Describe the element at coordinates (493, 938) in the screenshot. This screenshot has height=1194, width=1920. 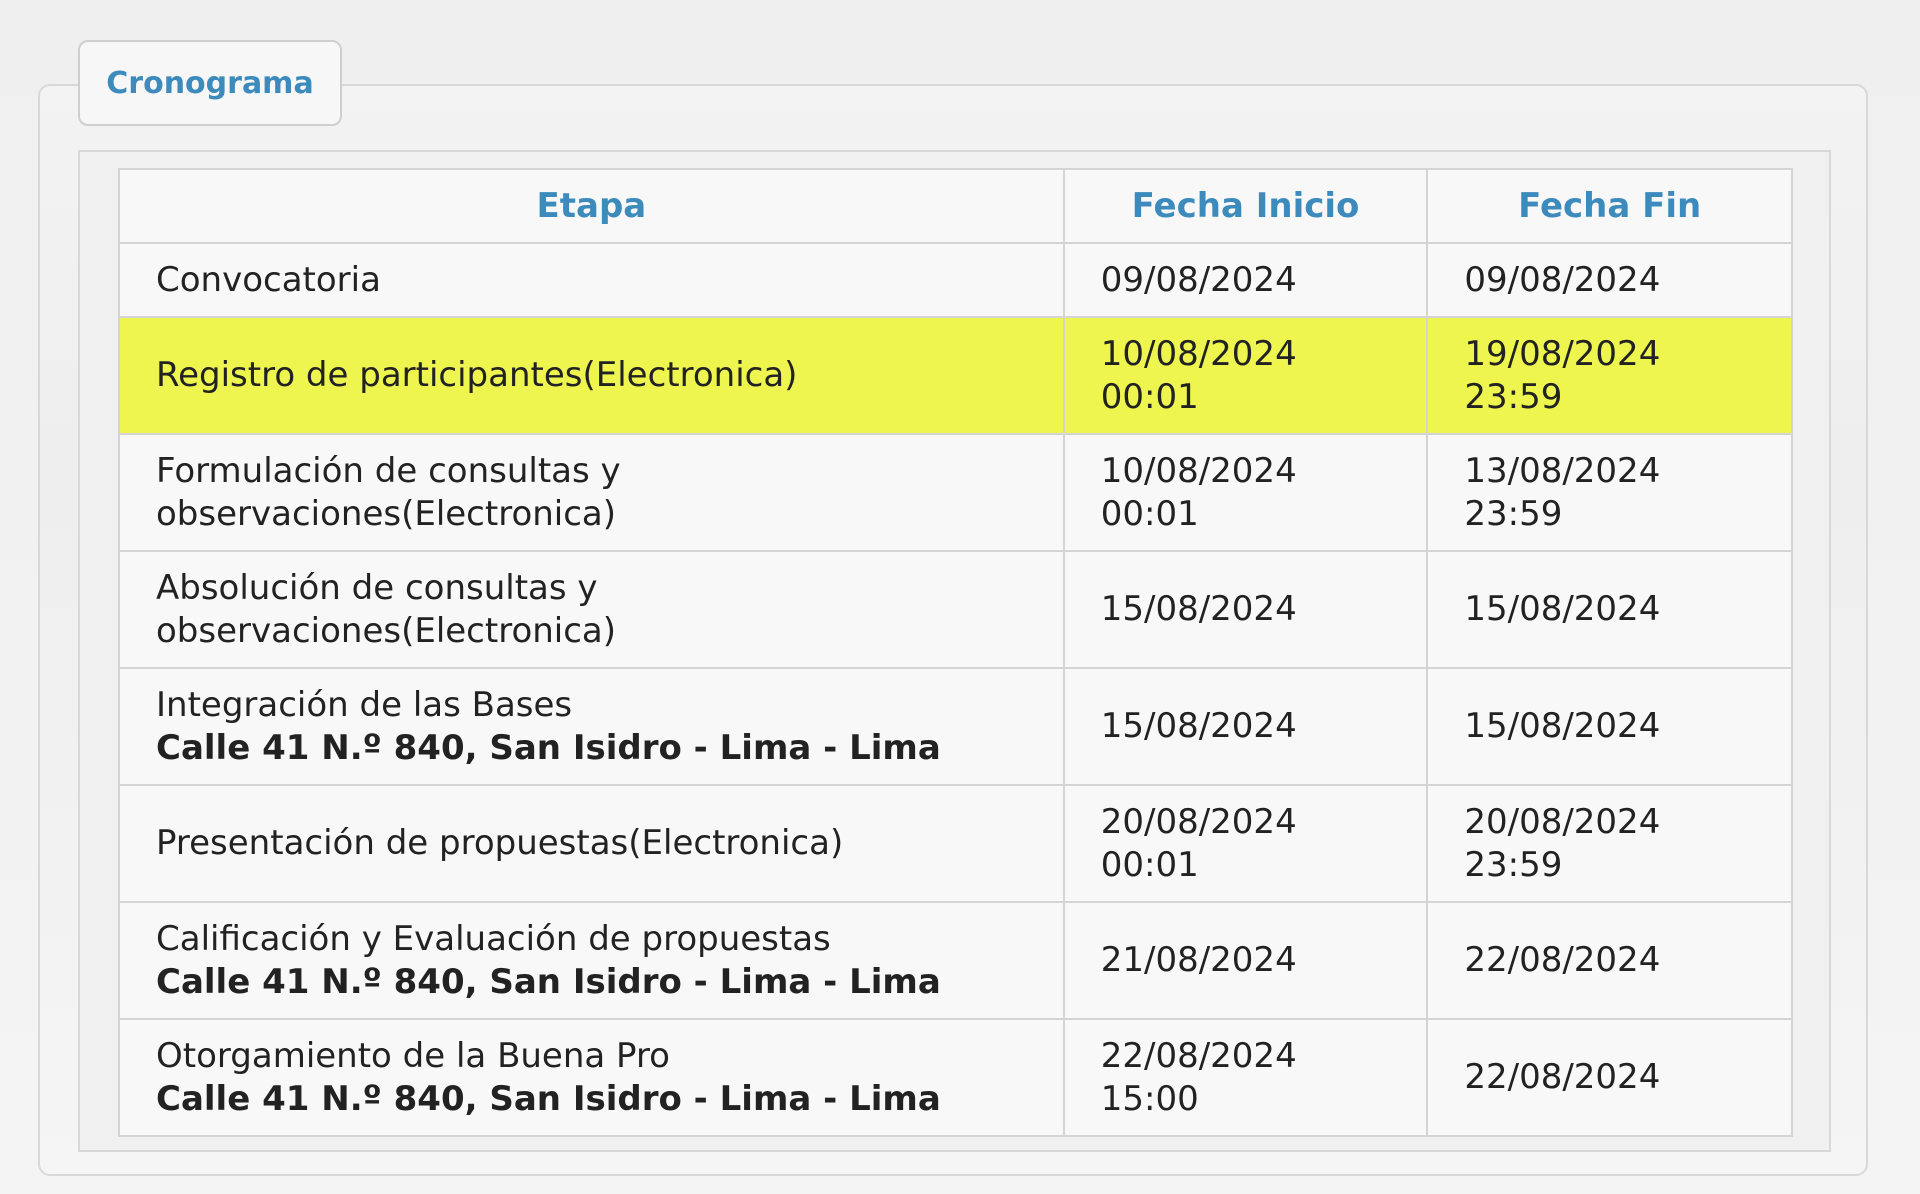
I see `etapa-text: Calificación y Evaluación de propuestas` at that location.